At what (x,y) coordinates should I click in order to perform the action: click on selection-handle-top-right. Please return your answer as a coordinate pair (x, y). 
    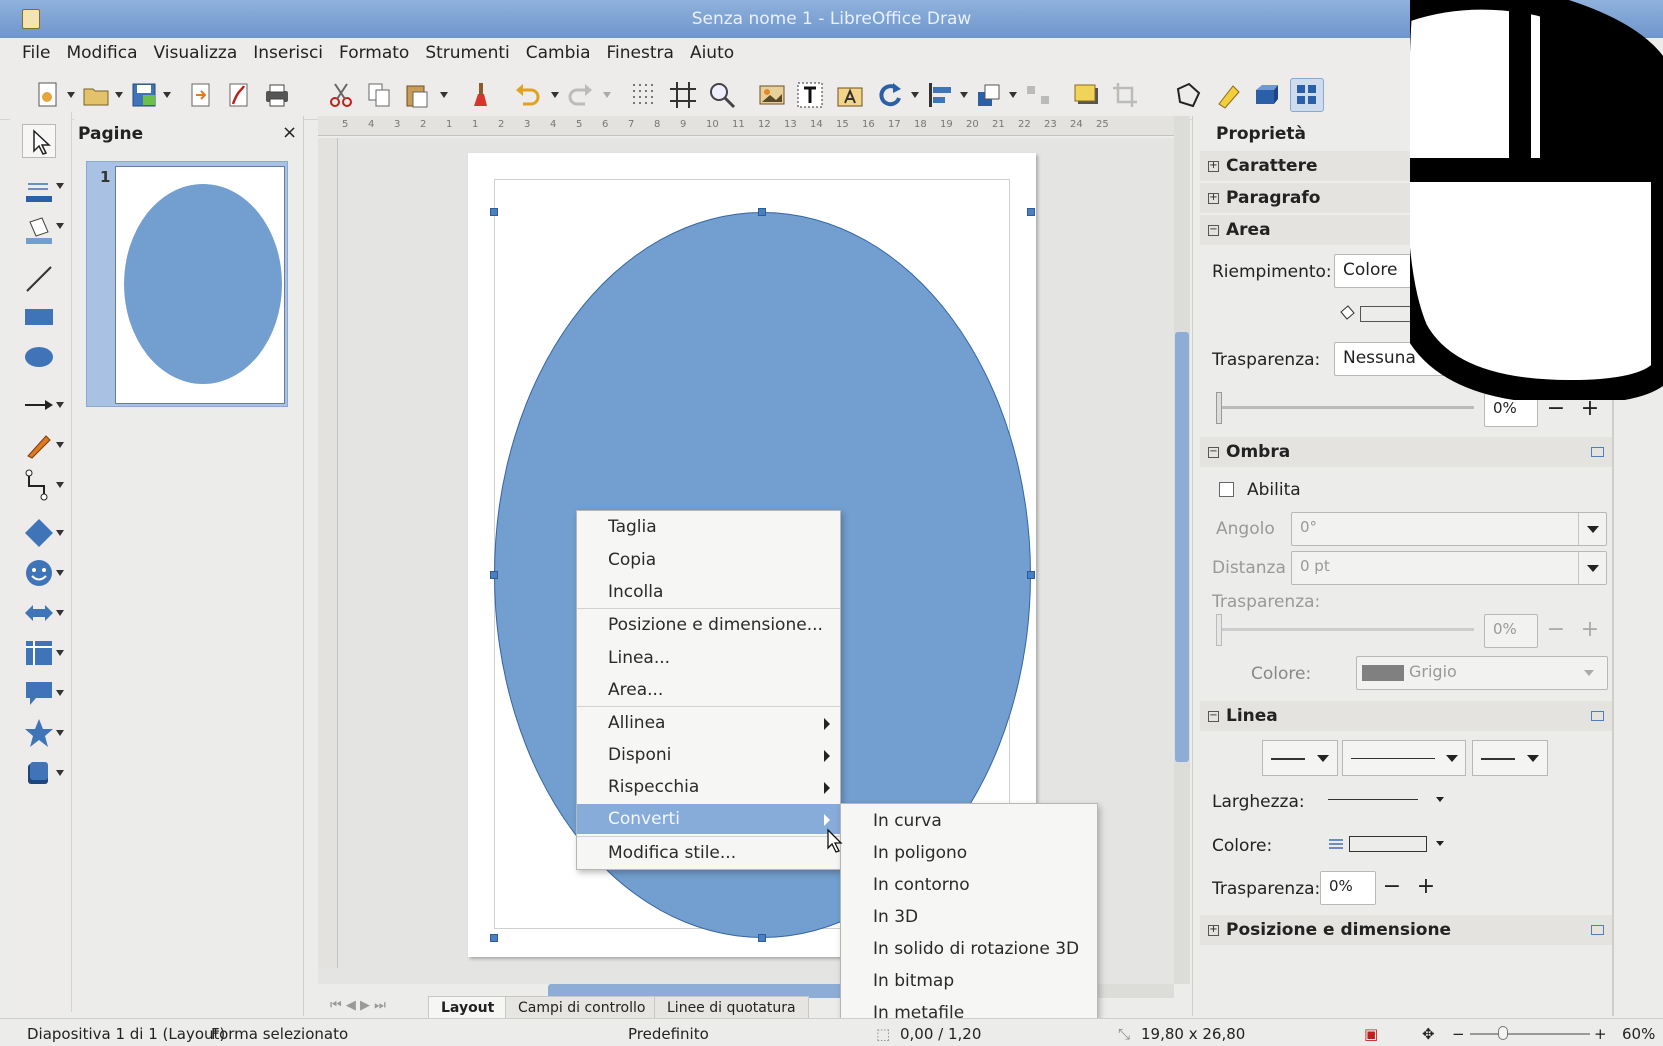
    Looking at the image, I should click on (1031, 212).